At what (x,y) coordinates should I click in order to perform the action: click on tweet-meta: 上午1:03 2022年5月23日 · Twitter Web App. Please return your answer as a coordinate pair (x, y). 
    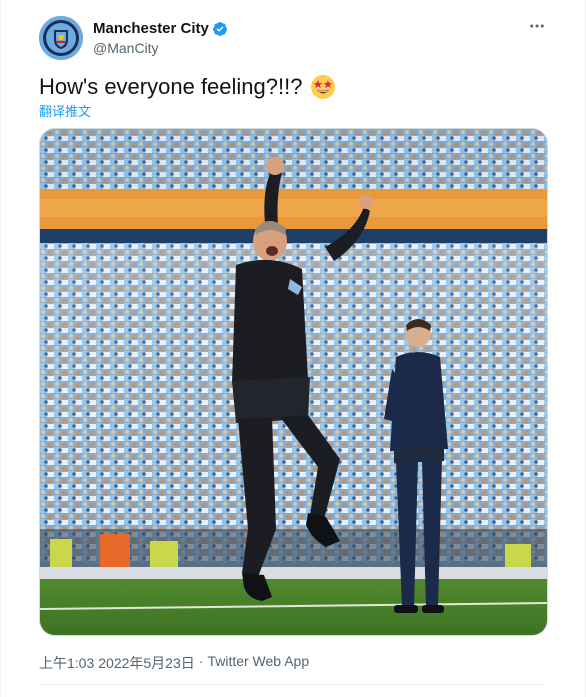
    Looking at the image, I should click on (174, 663).